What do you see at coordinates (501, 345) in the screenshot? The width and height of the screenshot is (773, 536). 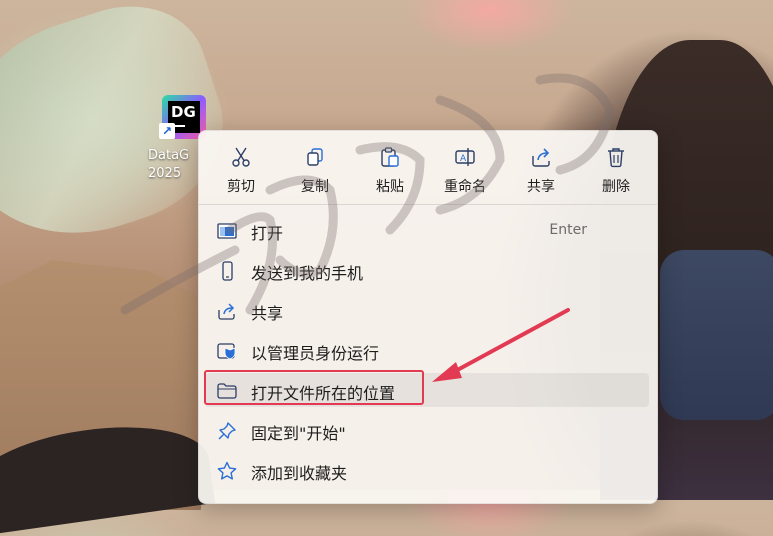 I see `pointer-arrow-annotation` at bounding box center [501, 345].